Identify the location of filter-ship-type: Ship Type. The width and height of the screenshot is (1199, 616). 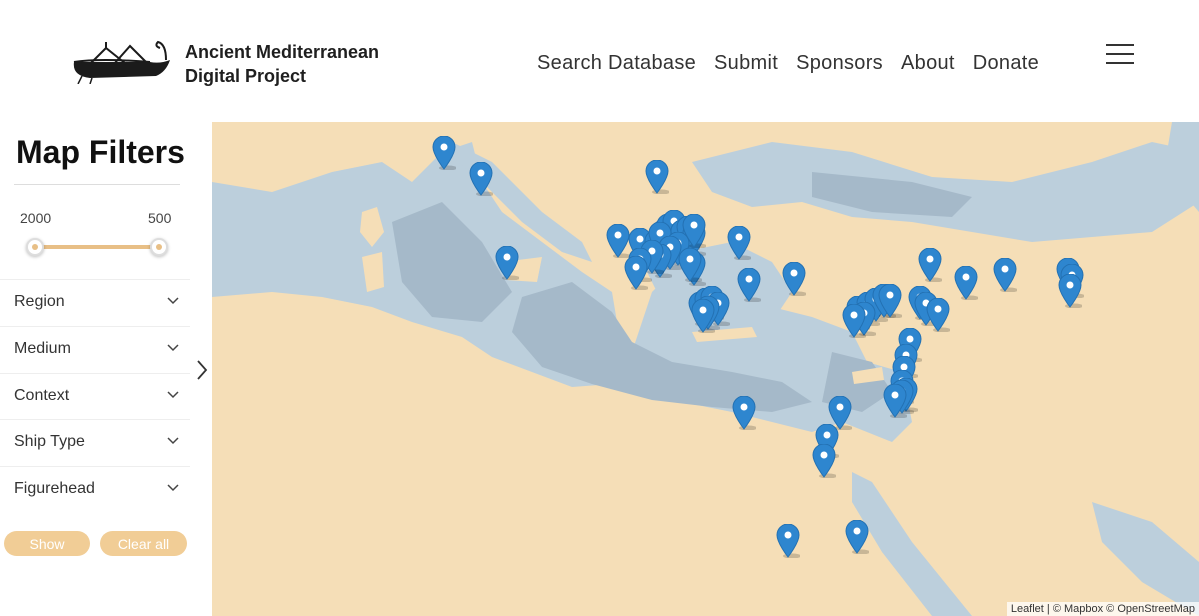
(95, 442).